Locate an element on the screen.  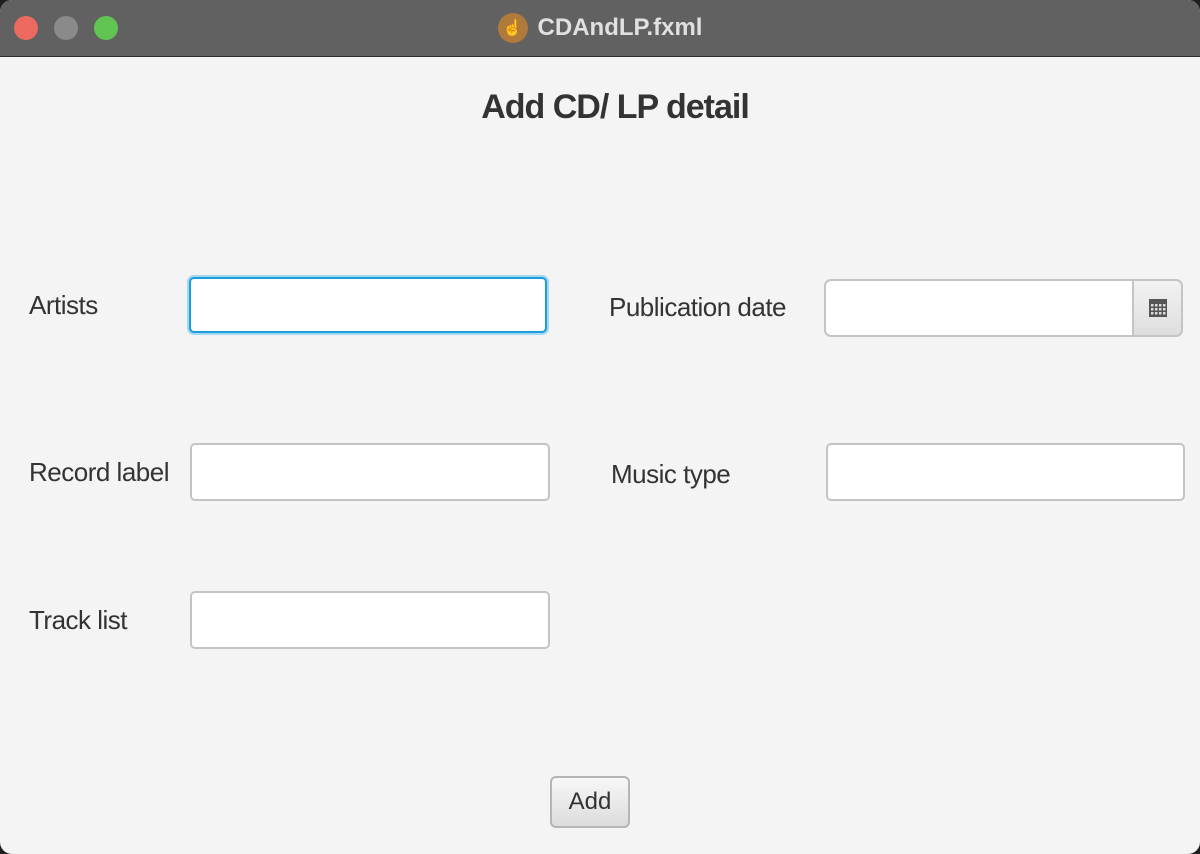
publication-date-label: Publication date is located at coordinates (698, 307).